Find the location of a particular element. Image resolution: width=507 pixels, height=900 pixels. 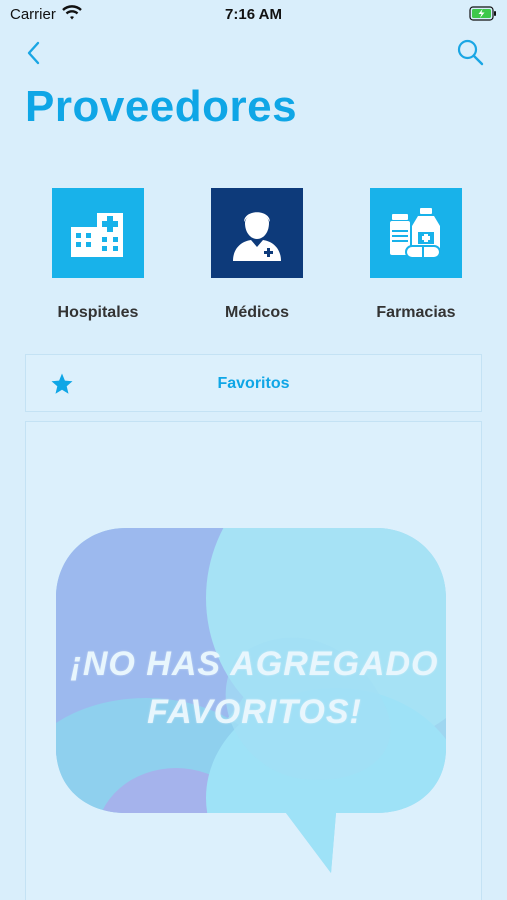

category-farmacias: Farmacias is located at coordinates (416, 255).